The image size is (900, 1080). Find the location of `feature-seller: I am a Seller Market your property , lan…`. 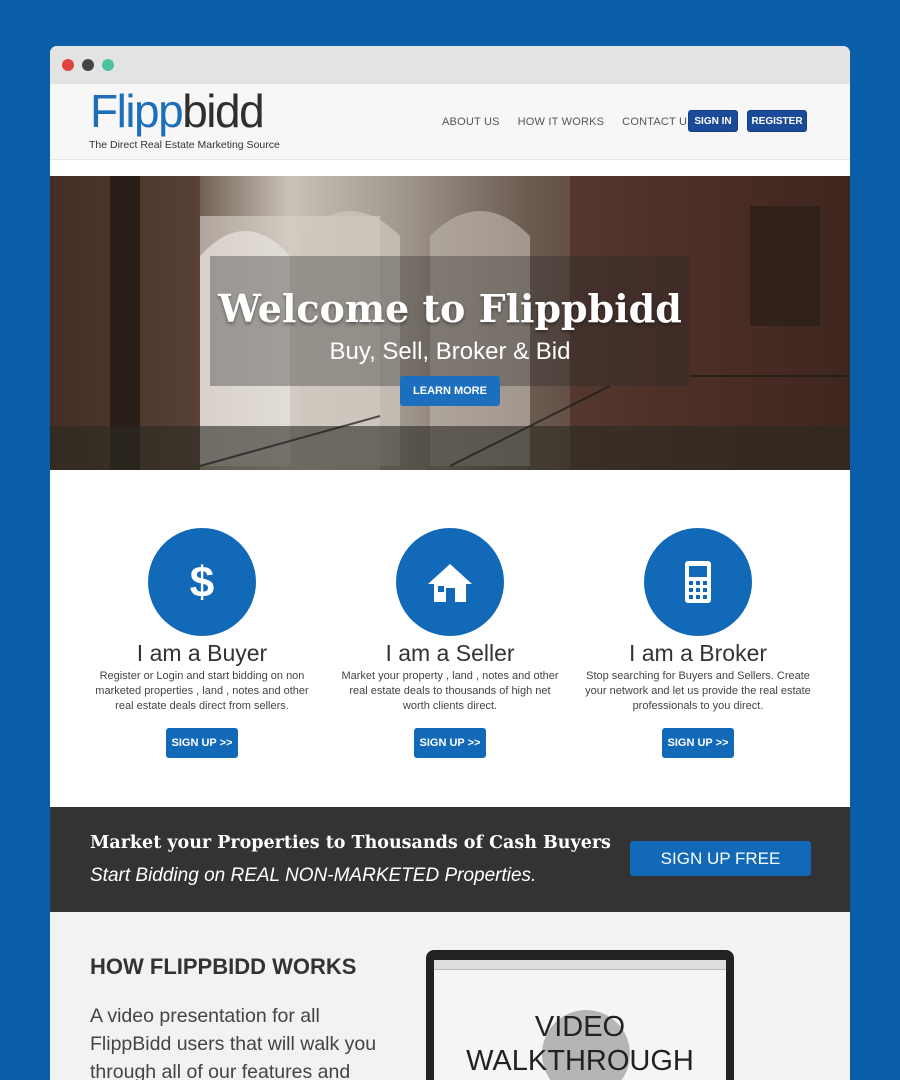

feature-seller: I am a Seller Market your property , lan… is located at coordinates (450, 643).